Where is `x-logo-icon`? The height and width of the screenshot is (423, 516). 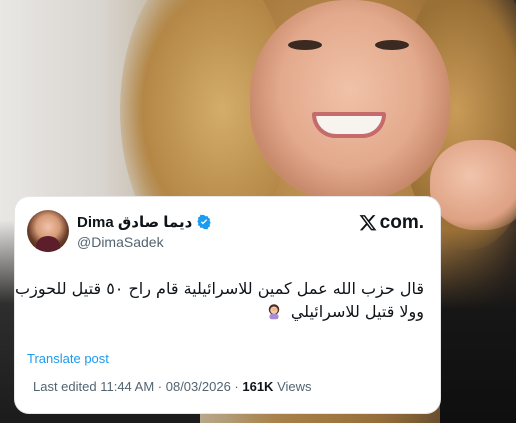 x-logo-icon is located at coordinates (368, 223).